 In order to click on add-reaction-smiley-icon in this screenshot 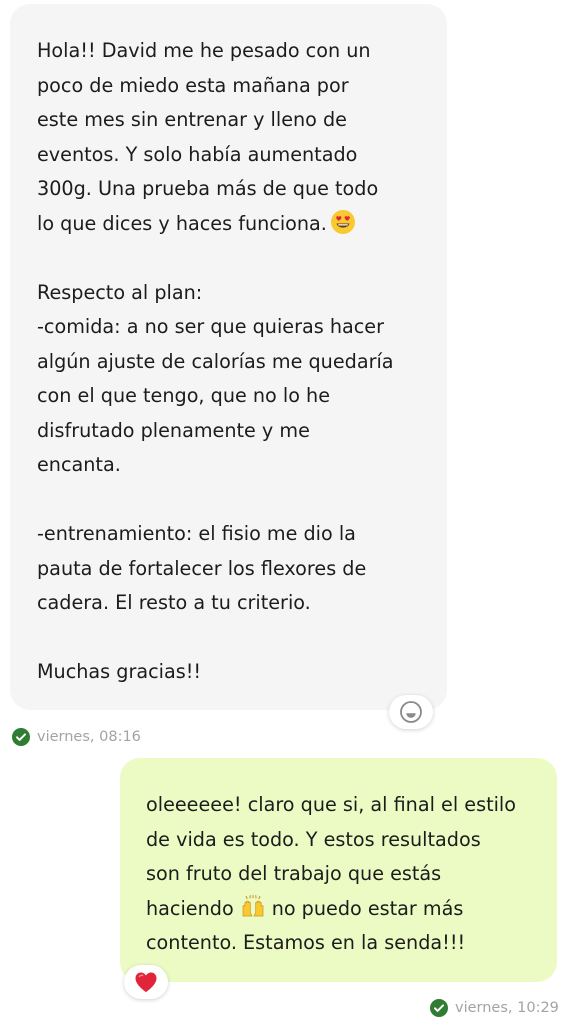, I will do `click(411, 712)`.